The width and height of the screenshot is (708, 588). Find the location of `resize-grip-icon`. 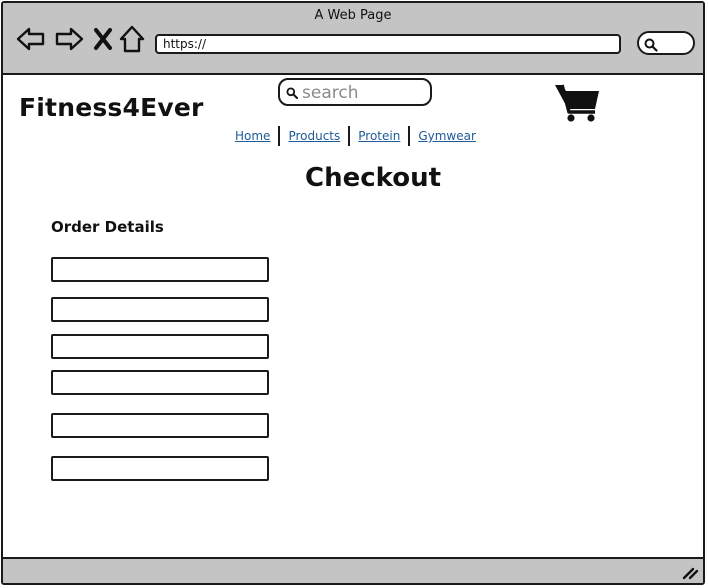

resize-grip-icon is located at coordinates (690, 572).